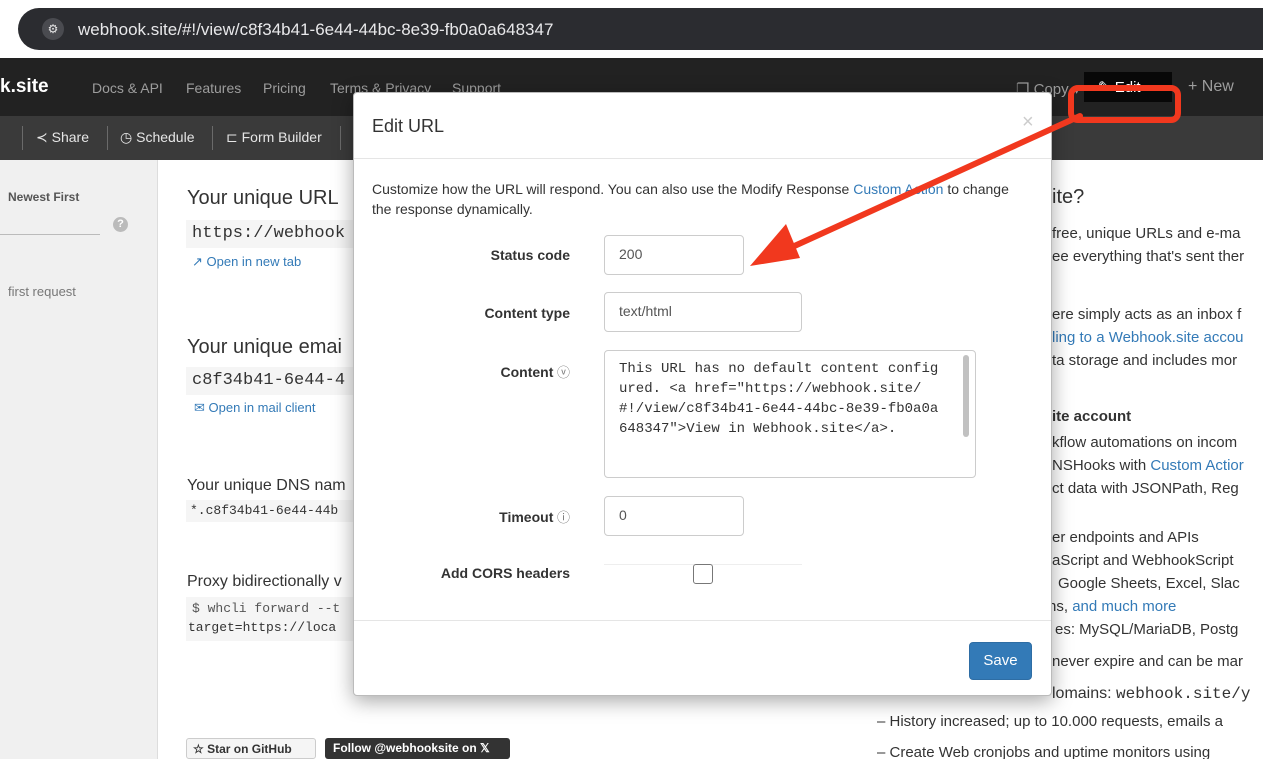  What do you see at coordinates (284, 88) in the screenshot?
I see `nav-pricing: Pricing` at bounding box center [284, 88].